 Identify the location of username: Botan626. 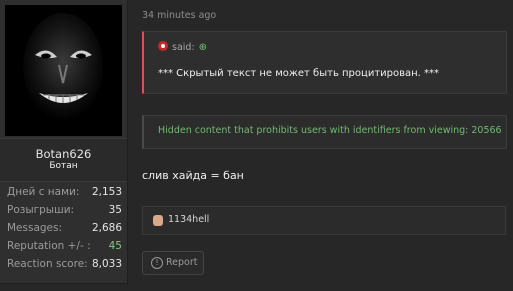
(63, 154).